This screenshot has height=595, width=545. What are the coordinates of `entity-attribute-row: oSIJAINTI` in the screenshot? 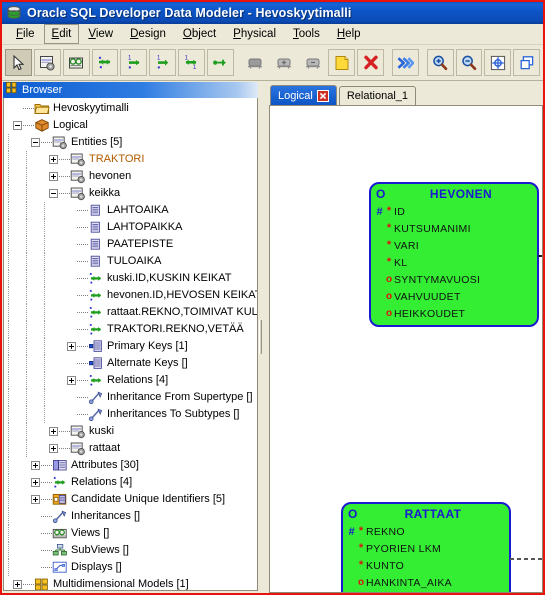 It's located at (426, 591).